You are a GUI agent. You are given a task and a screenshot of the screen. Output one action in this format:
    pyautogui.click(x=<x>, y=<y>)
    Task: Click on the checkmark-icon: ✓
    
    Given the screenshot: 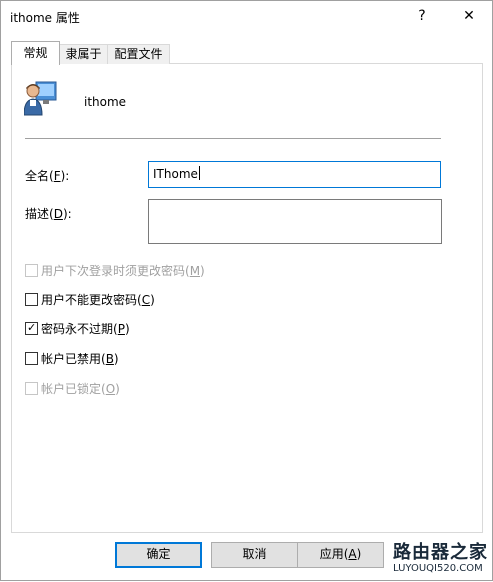 What is the action you would take?
    pyautogui.click(x=32, y=327)
    